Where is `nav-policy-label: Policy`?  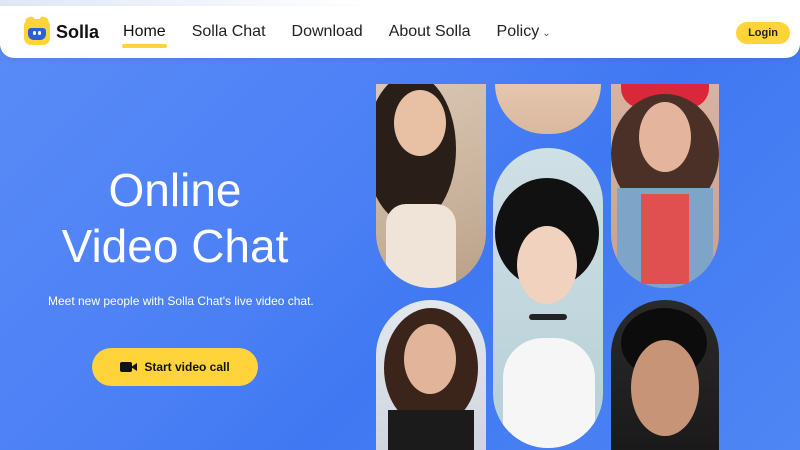
nav-policy-label: Policy is located at coordinates (518, 31).